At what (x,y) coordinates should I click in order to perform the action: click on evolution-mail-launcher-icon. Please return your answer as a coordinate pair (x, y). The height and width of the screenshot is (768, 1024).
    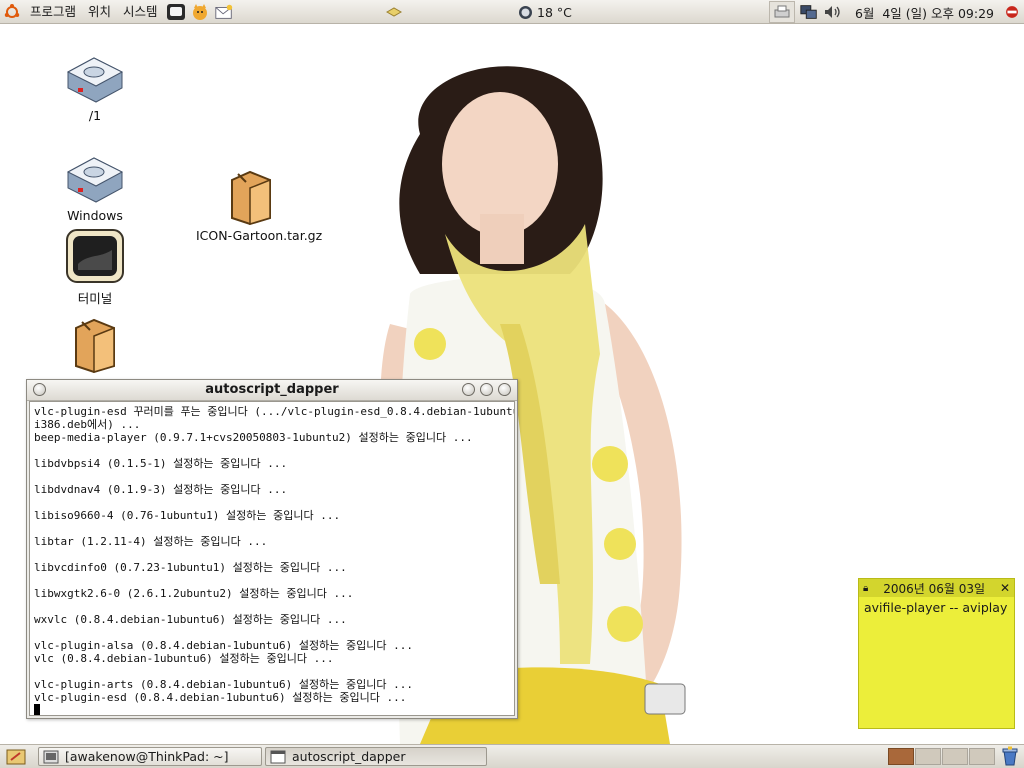
    Looking at the image, I should click on (224, 12).